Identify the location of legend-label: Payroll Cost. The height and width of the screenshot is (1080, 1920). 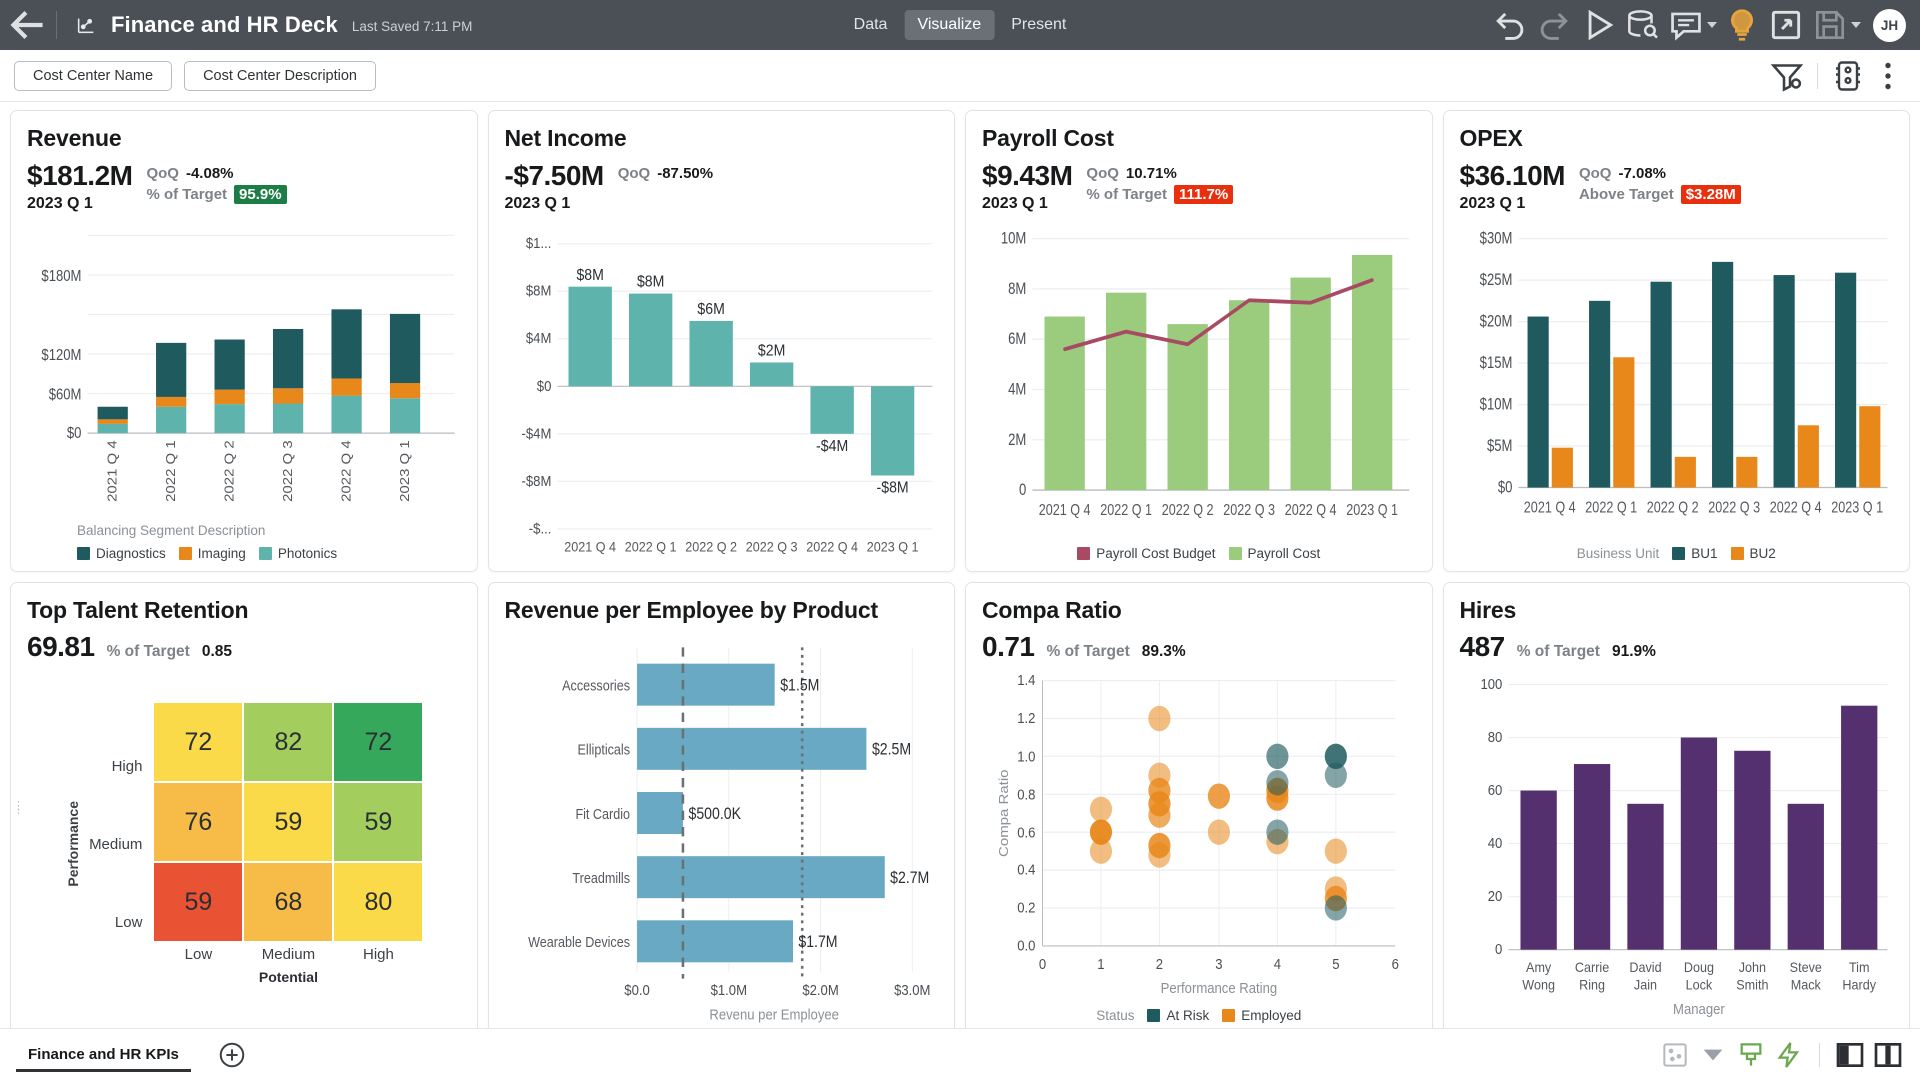
(1284, 553).